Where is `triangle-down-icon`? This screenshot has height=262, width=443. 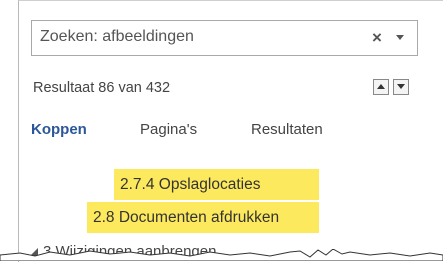 triangle-down-icon is located at coordinates (401, 86).